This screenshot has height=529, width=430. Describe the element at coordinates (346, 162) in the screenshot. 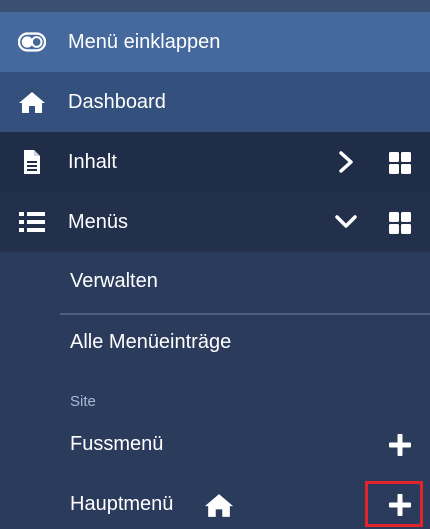

I see `chevron-right-icon` at that location.